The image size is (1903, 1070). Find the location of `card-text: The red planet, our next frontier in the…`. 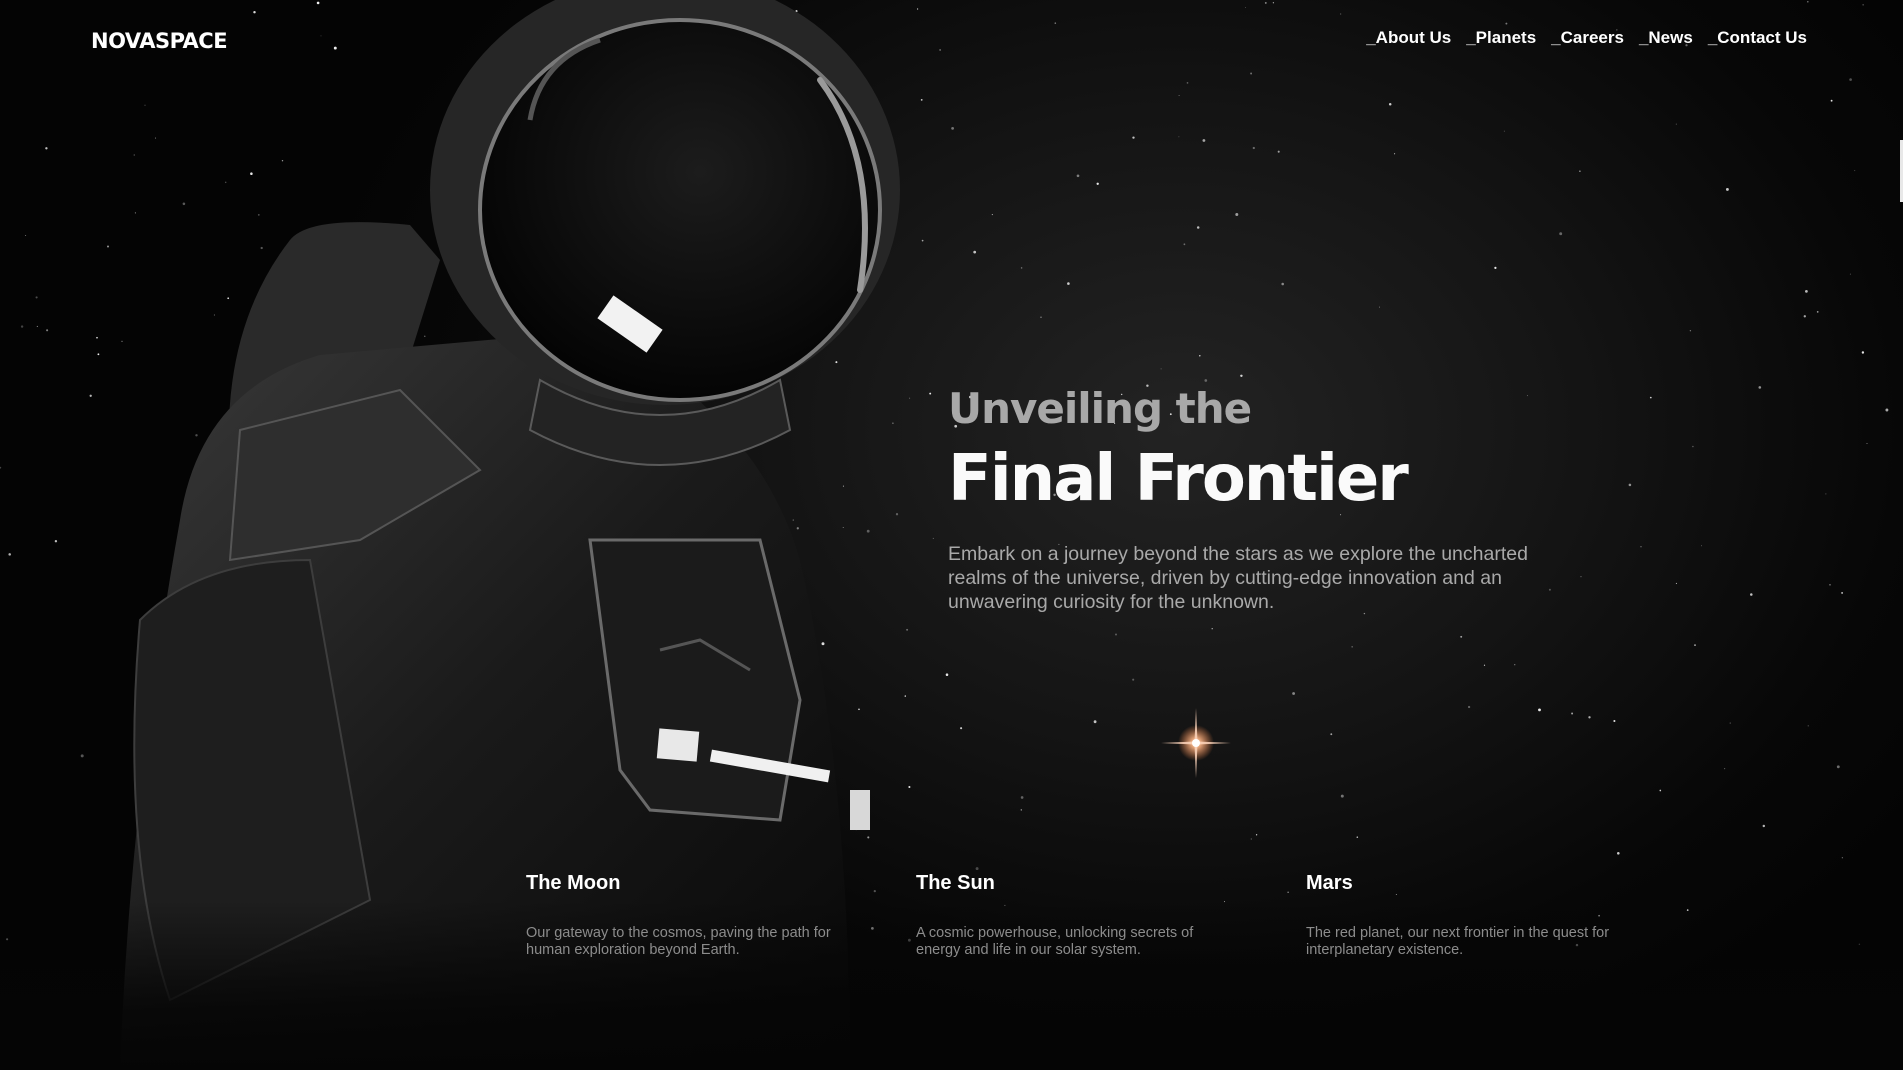

card-text: The red planet, our next frontier in the… is located at coordinates (1458, 941).